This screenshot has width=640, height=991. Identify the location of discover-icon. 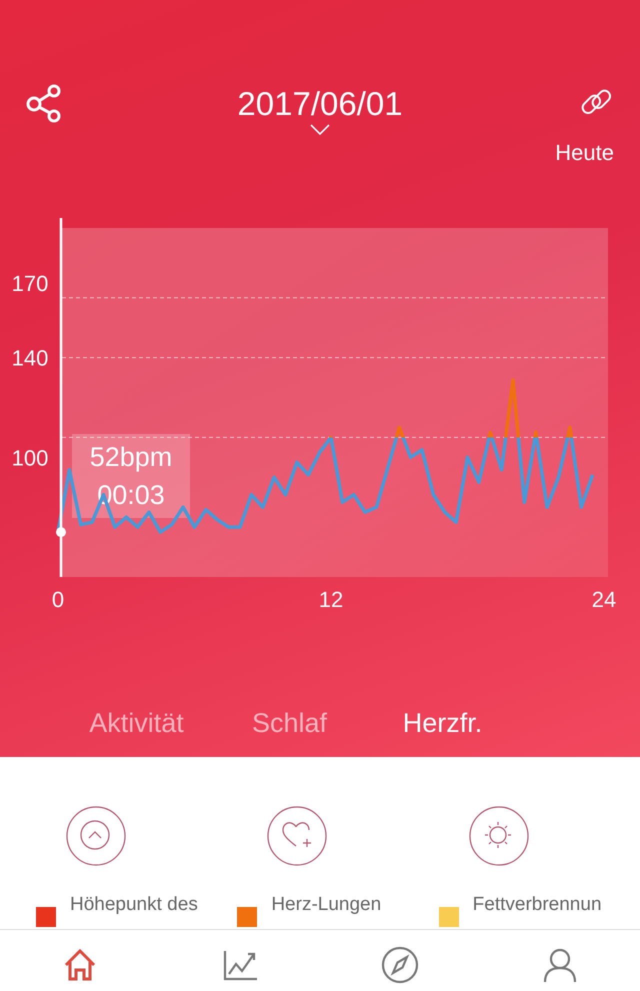
(400, 965).